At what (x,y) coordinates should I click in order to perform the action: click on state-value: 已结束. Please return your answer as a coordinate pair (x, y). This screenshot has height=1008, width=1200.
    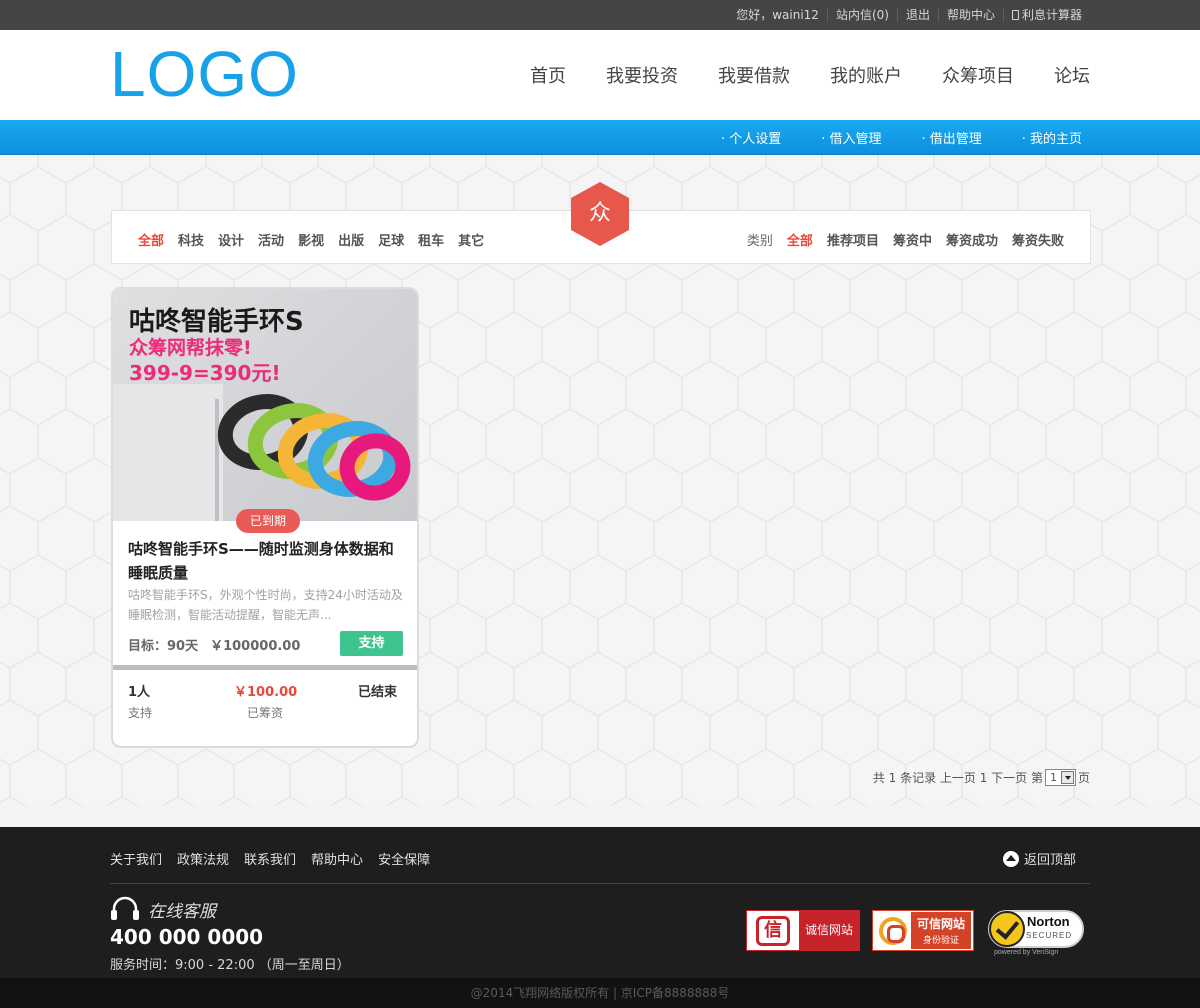
    Looking at the image, I should click on (378, 692).